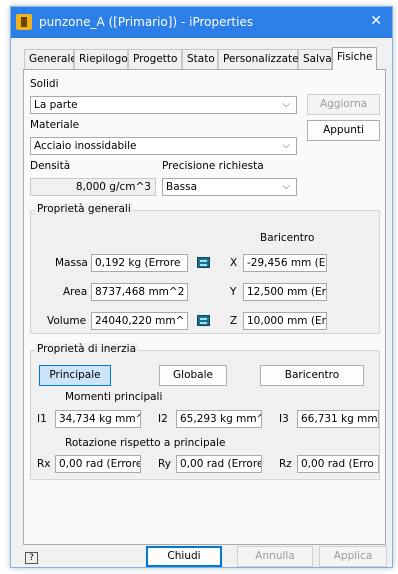 The width and height of the screenshot is (398, 574). I want to click on precision-label: Precisione richiesta, so click(213, 166).